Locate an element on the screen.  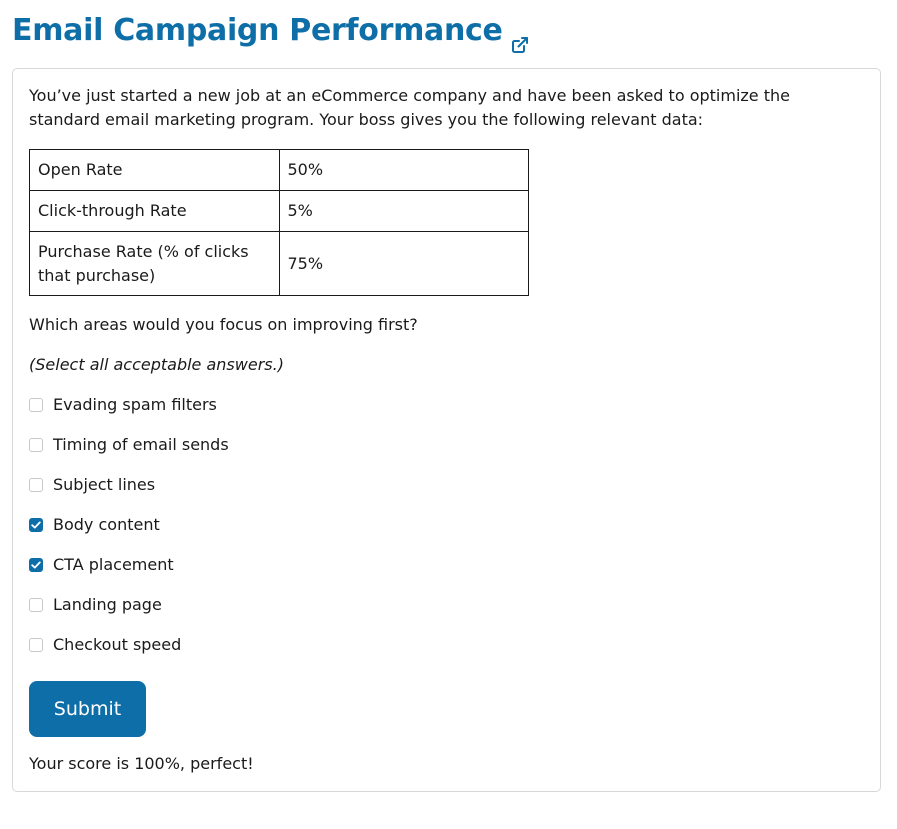
page-title: Email Campaign Performance is located at coordinates (270, 31).